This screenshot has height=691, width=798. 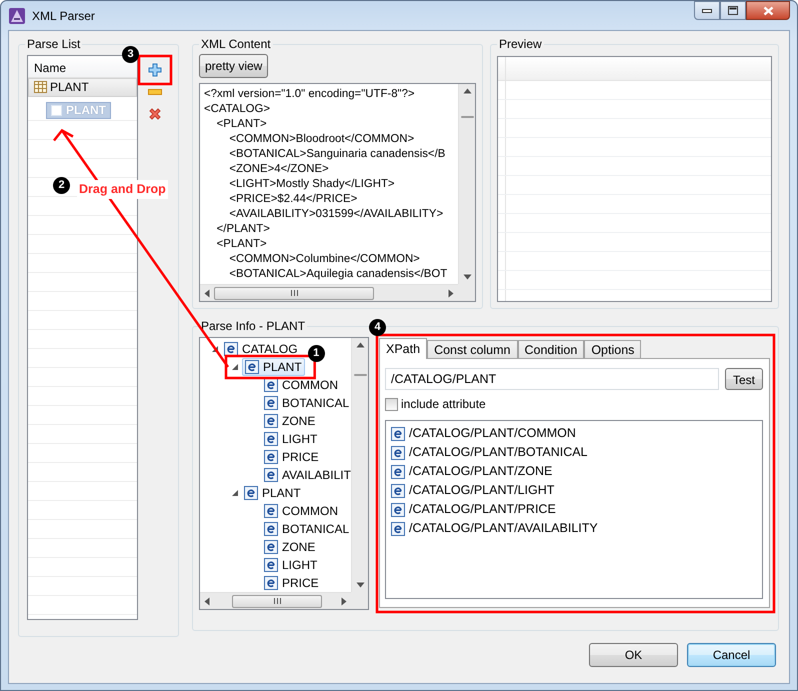 I want to click on drag-preview: PLANT, so click(x=78, y=110).